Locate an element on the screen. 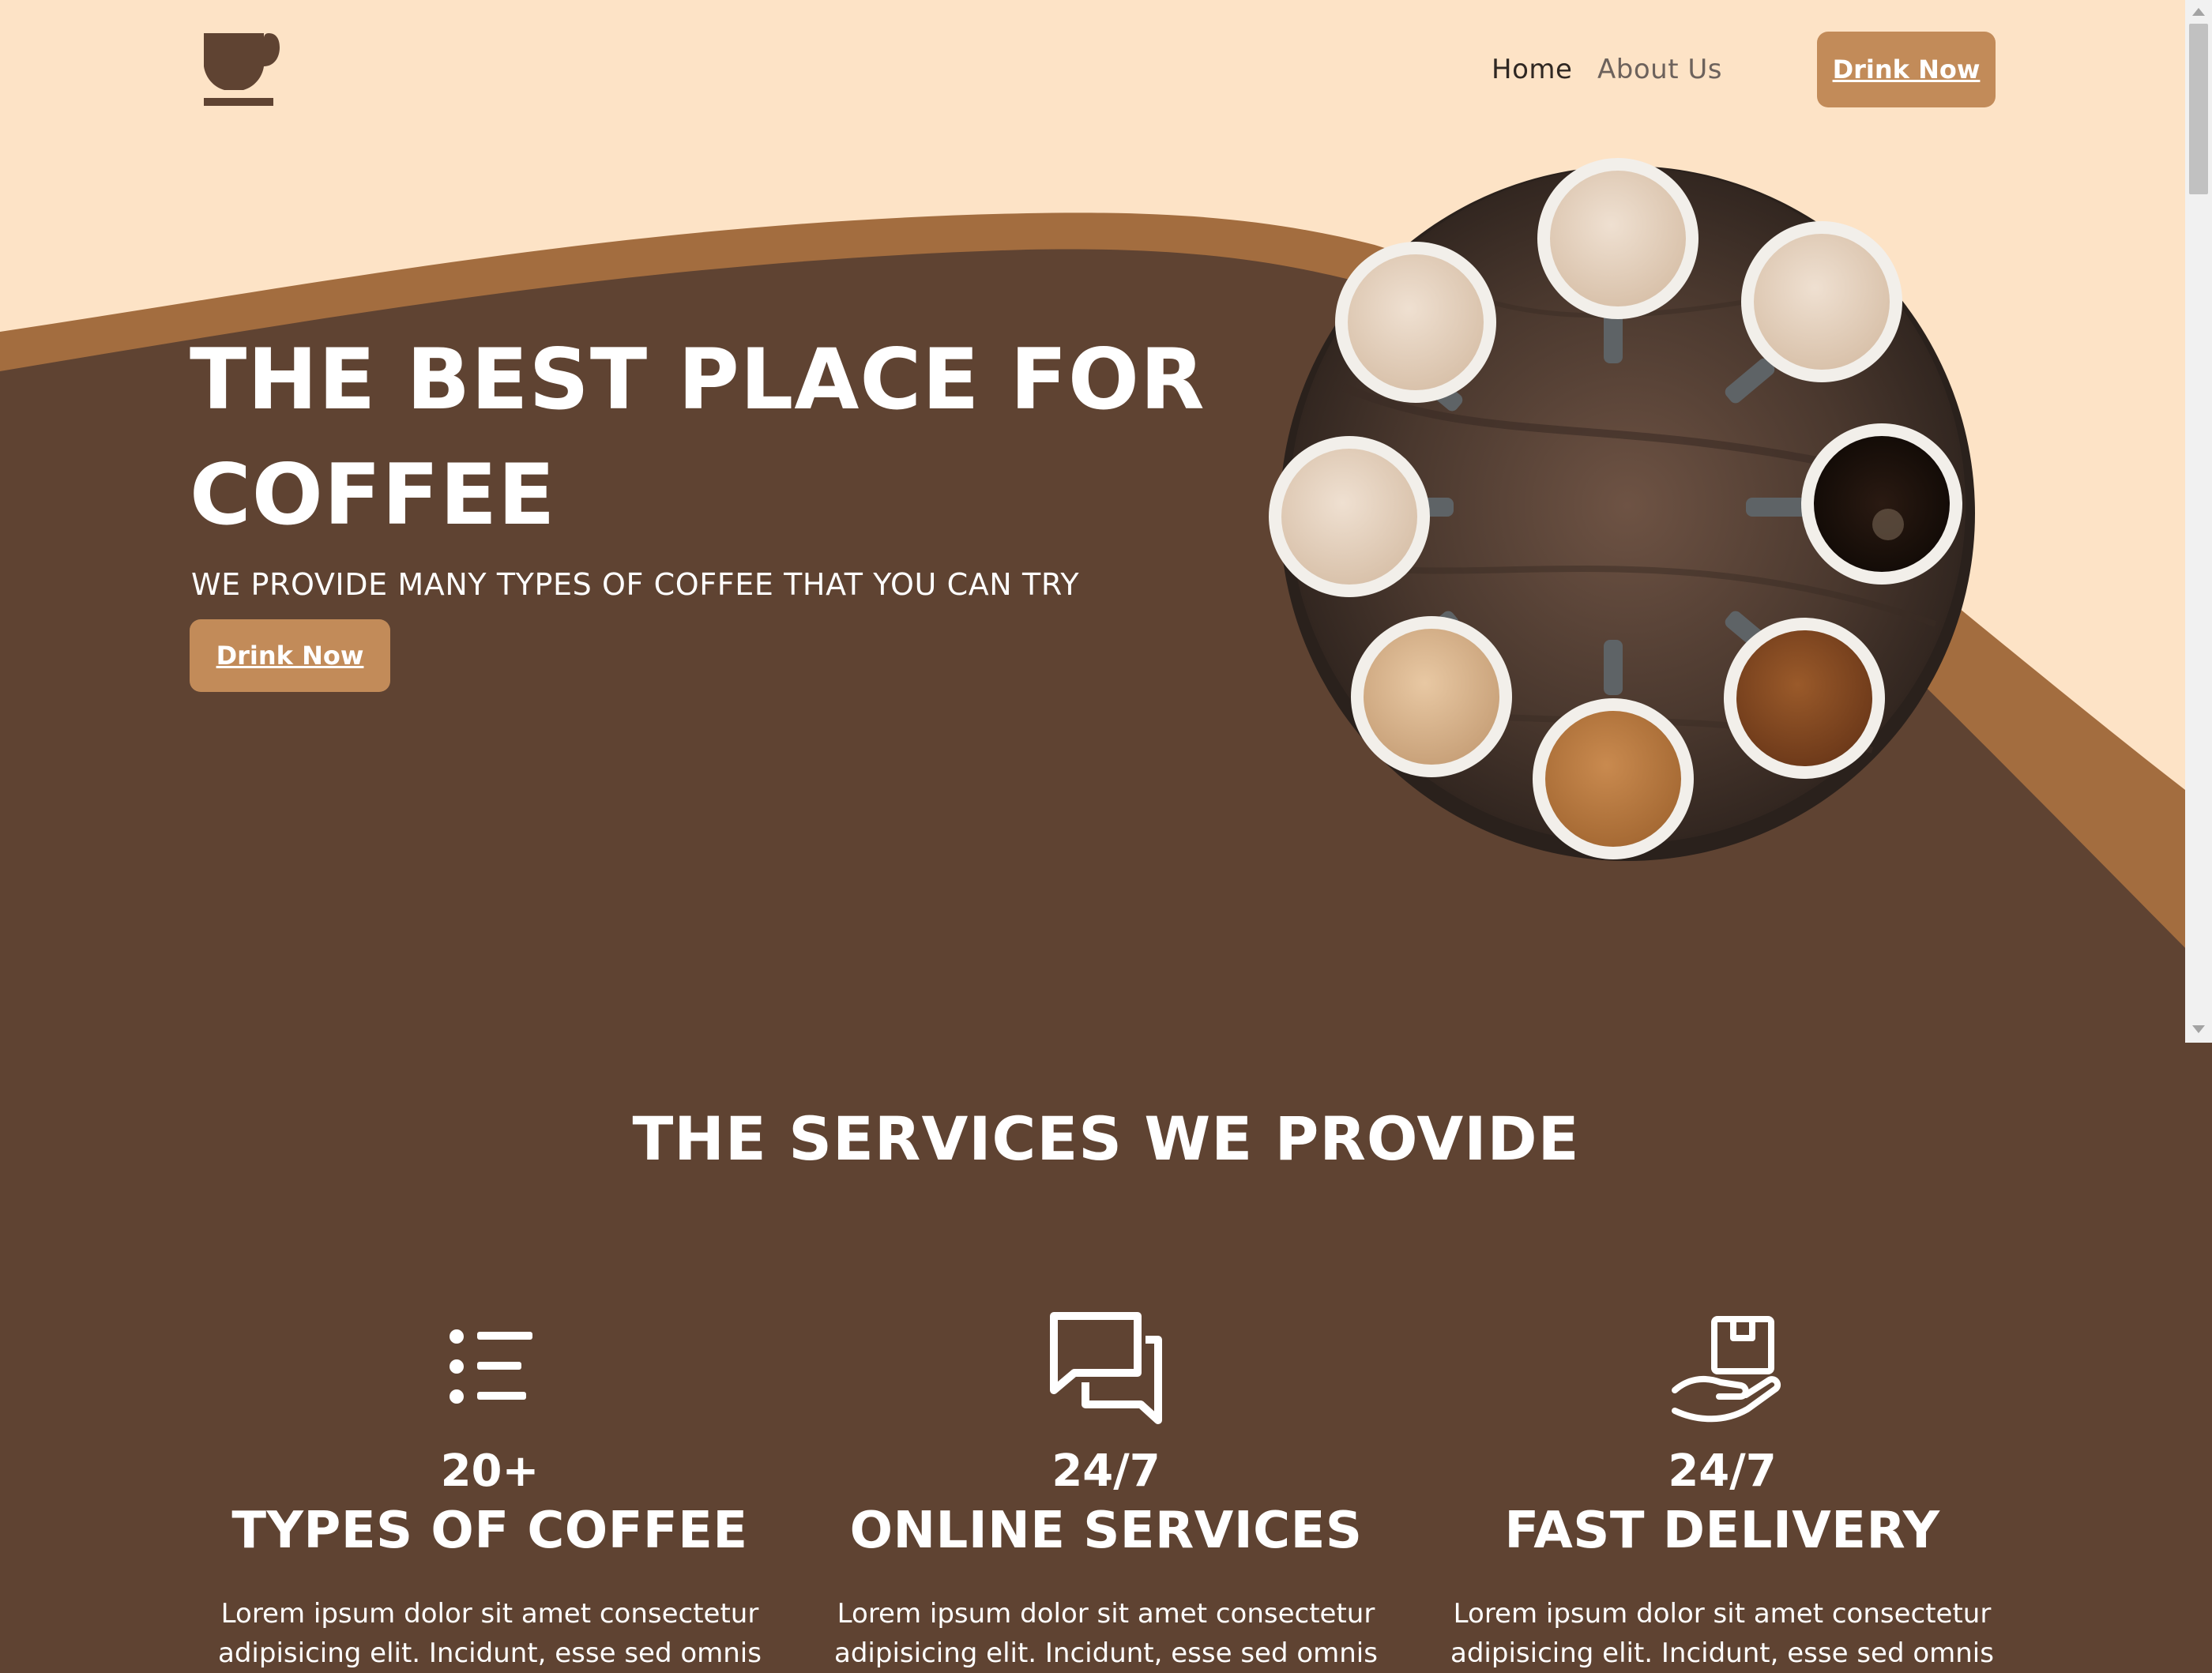  page-scrollbar is located at coordinates (2198, 521).